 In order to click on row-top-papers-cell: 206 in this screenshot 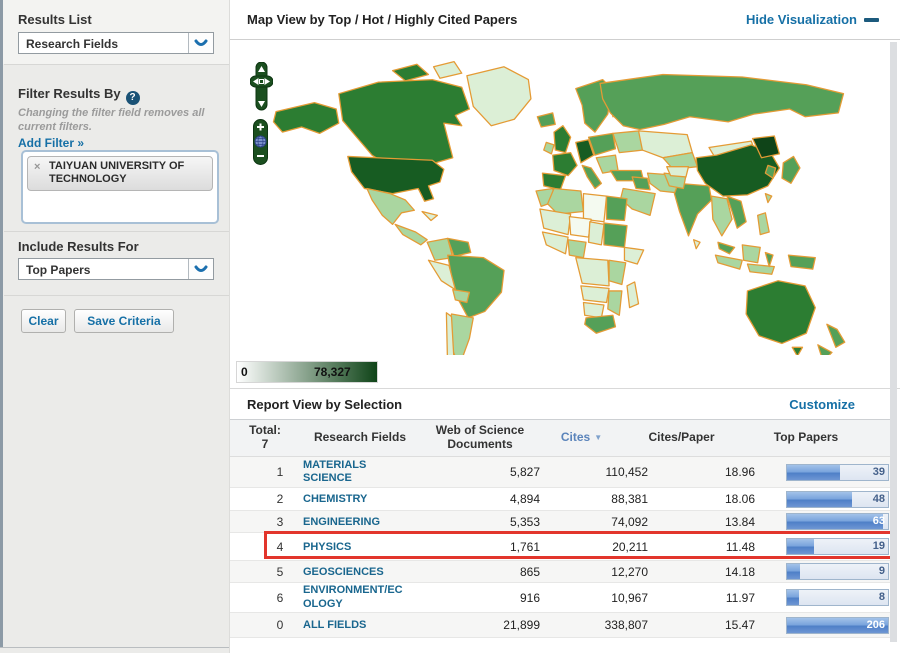, I will do `click(826, 625)`.